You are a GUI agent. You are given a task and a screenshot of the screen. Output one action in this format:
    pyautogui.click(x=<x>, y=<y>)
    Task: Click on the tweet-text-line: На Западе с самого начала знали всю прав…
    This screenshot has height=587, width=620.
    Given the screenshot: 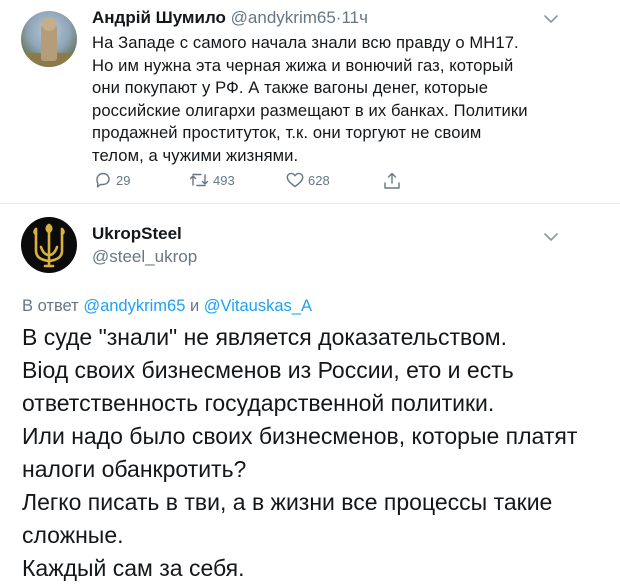 What is the action you would take?
    pyautogui.click(x=305, y=42)
    